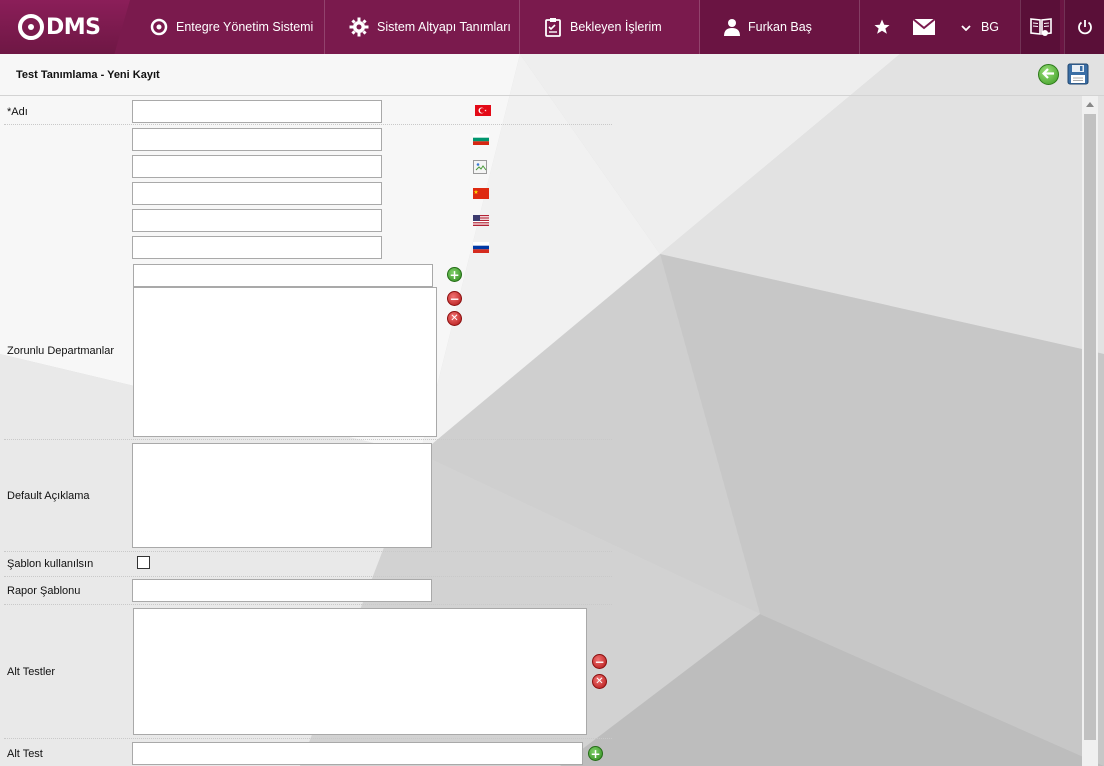 The image size is (1104, 766). What do you see at coordinates (285, 362) in the screenshot?
I see `departments-listbox` at bounding box center [285, 362].